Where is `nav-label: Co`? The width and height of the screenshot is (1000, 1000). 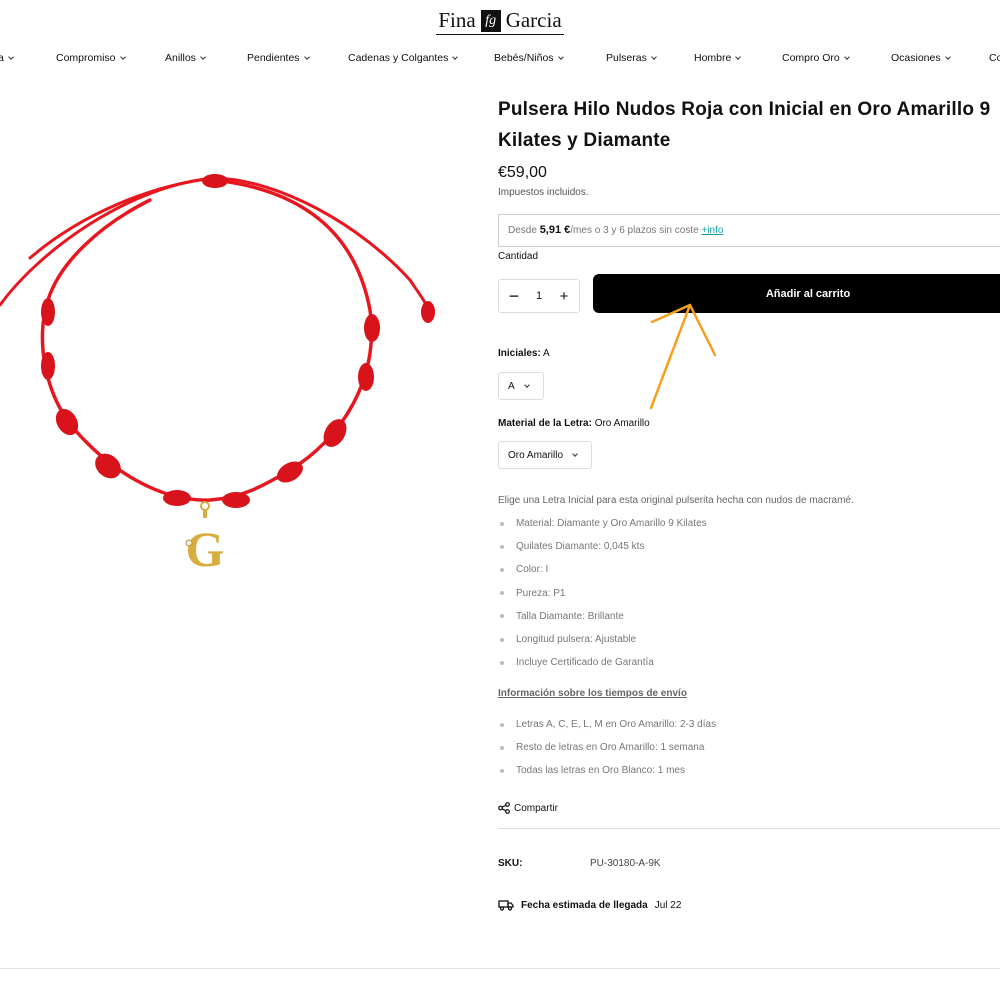
nav-label: Co is located at coordinates (994, 58).